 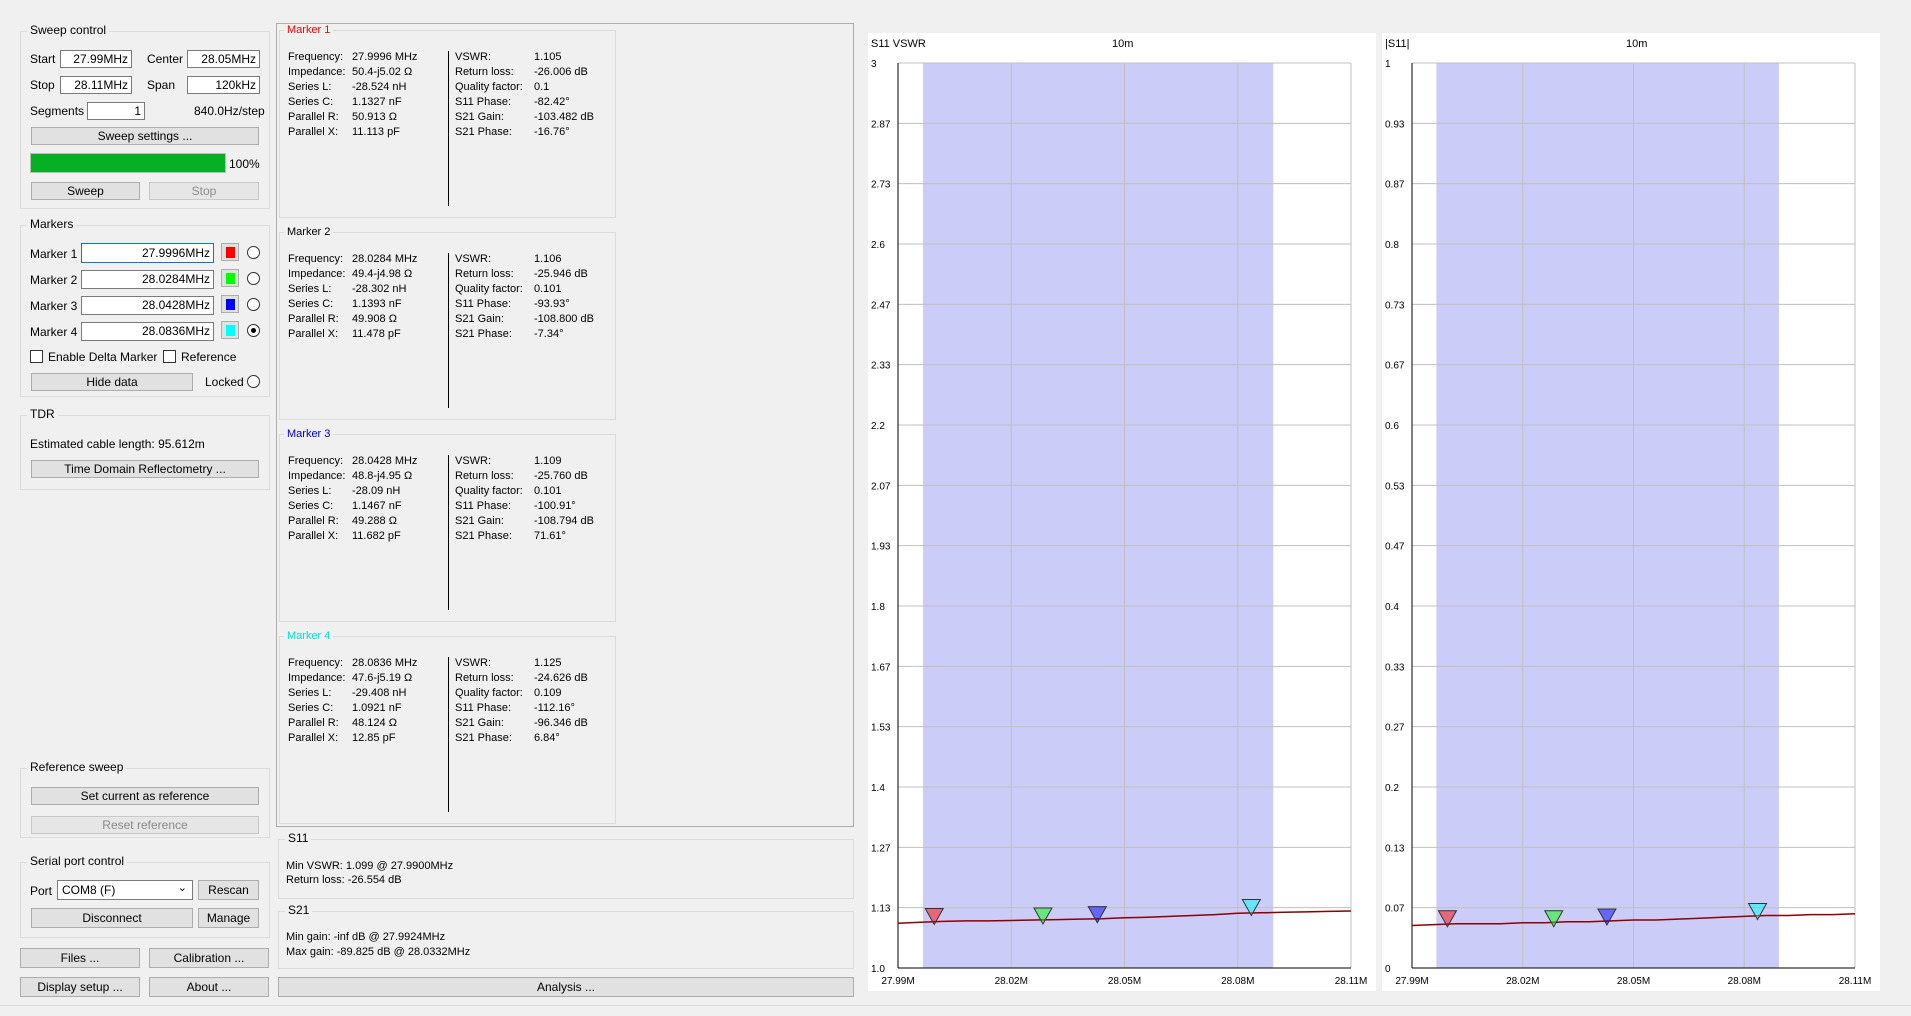 I want to click on locked-radio, so click(x=253, y=381).